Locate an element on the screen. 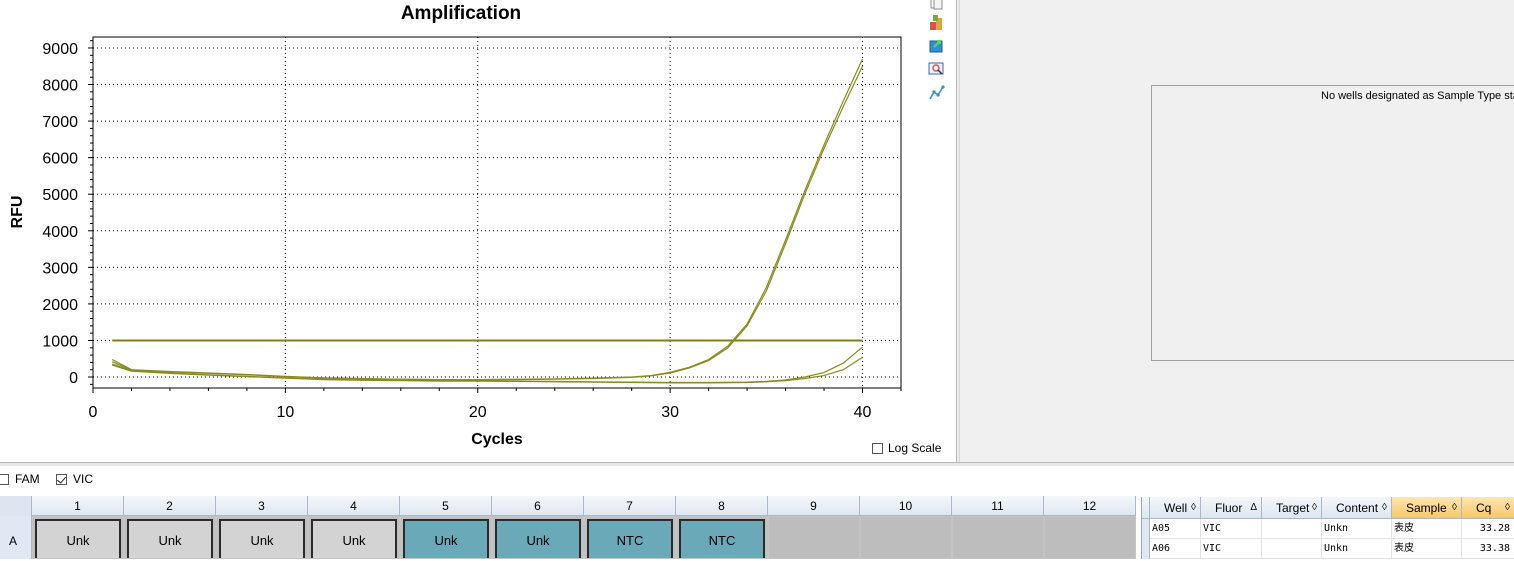  column-header-sample: Sample ◊ is located at coordinates (1427, 508).